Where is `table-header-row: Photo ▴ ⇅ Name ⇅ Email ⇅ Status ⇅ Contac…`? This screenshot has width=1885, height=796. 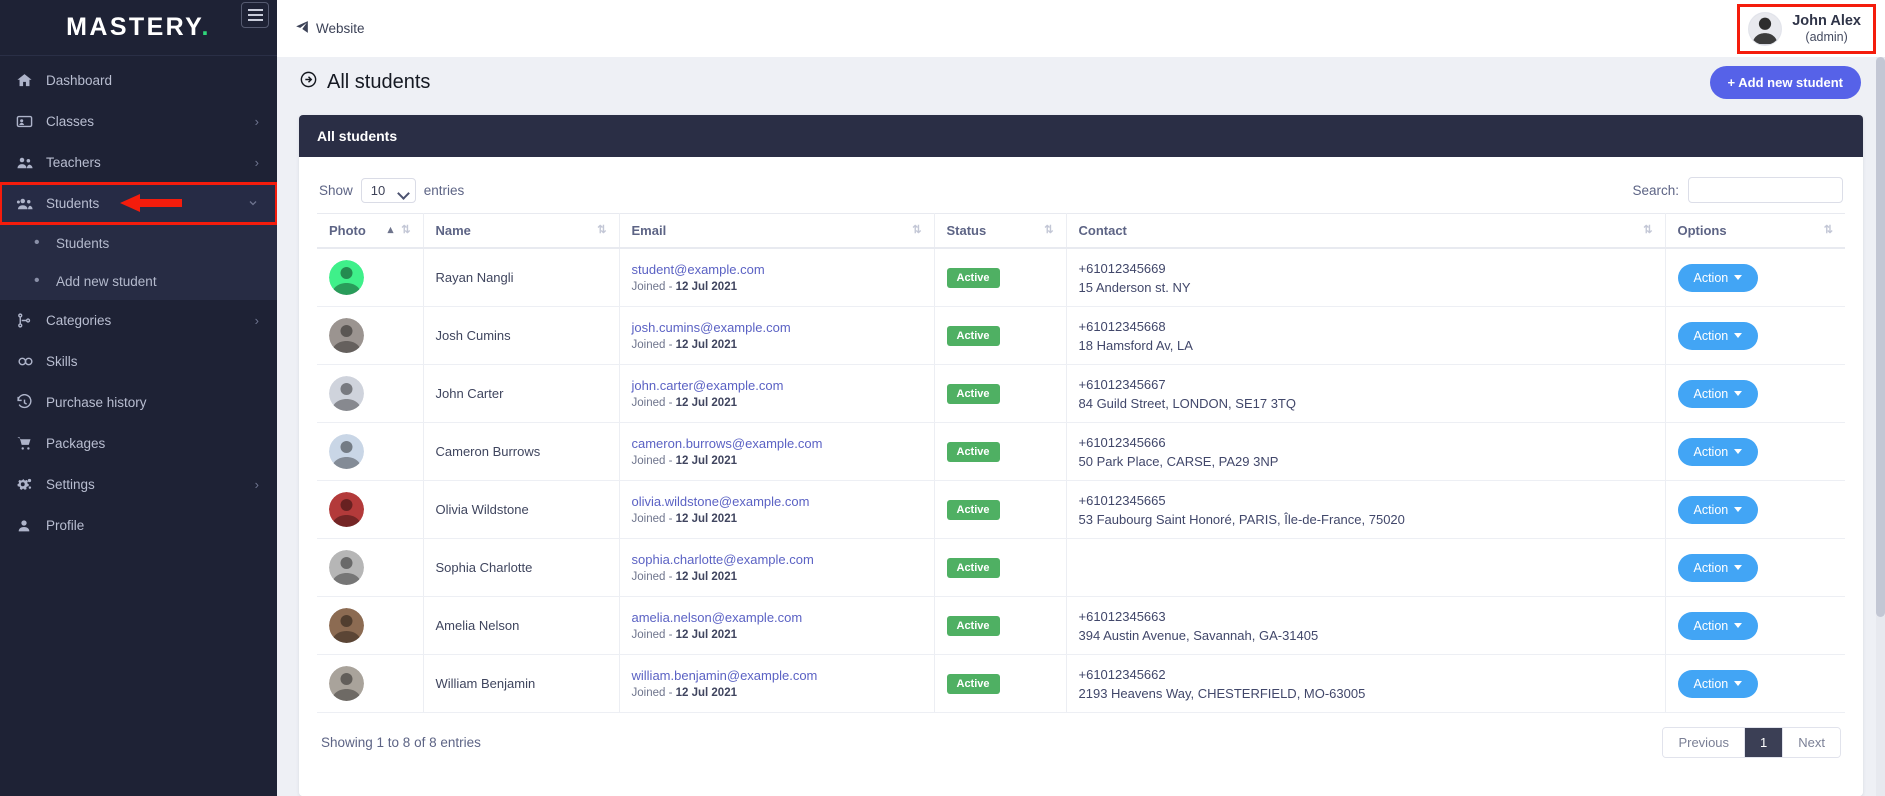
table-header-row: Photo ▴ ⇅ Name ⇅ Email ⇅ Status ⇅ Contac… is located at coordinates (1081, 231).